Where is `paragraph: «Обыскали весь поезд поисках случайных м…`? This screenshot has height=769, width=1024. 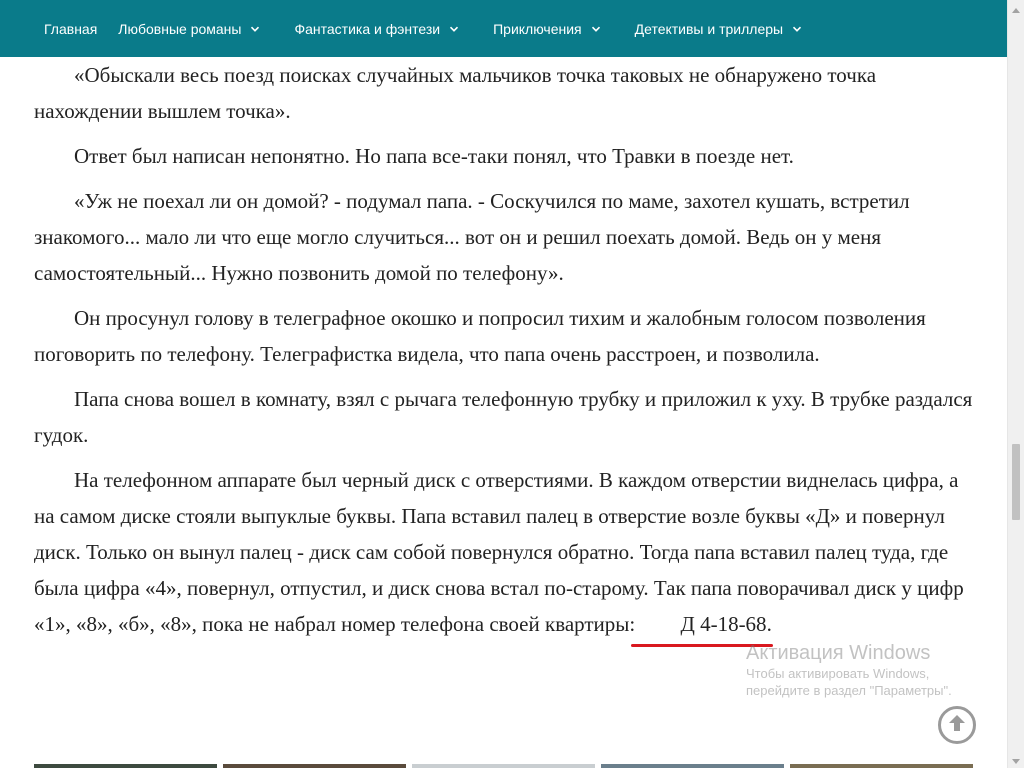 paragraph: «Обыскали весь поезд поисках случайных м… is located at coordinates (455, 93).